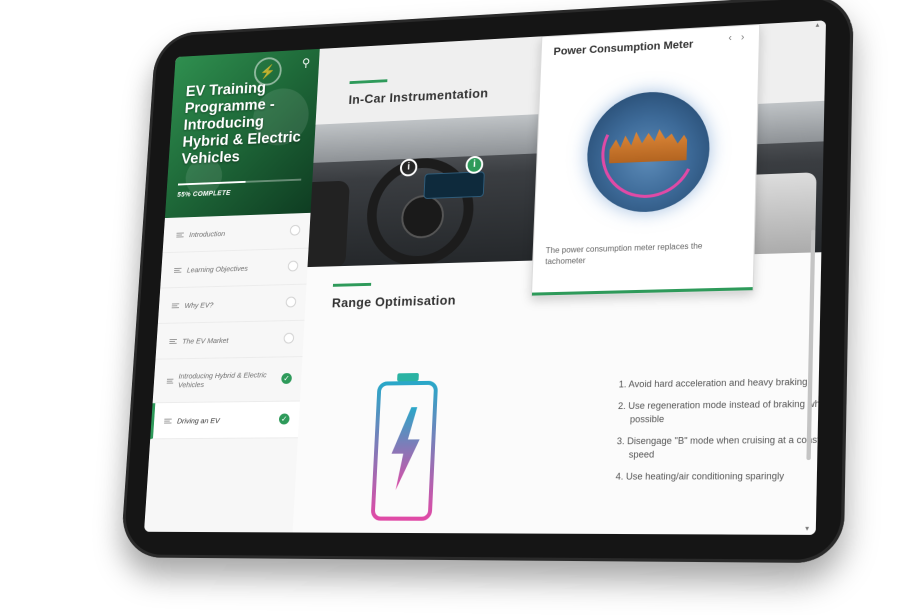 This screenshot has width=915, height=615. I want to click on lesson-label: The EV Market, so click(205, 340).